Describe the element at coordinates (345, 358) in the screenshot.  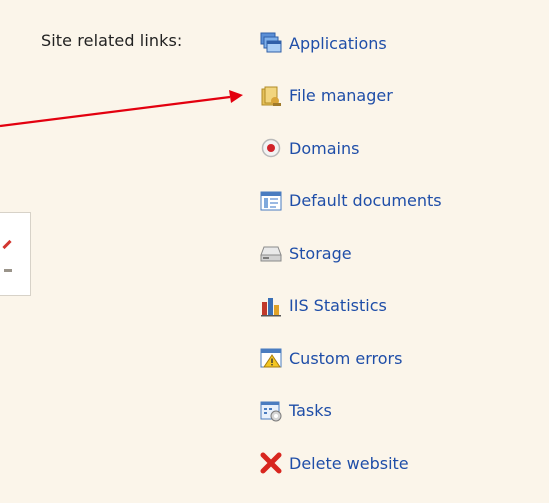
I see `link-custom-errors-label: Custom errors` at that location.